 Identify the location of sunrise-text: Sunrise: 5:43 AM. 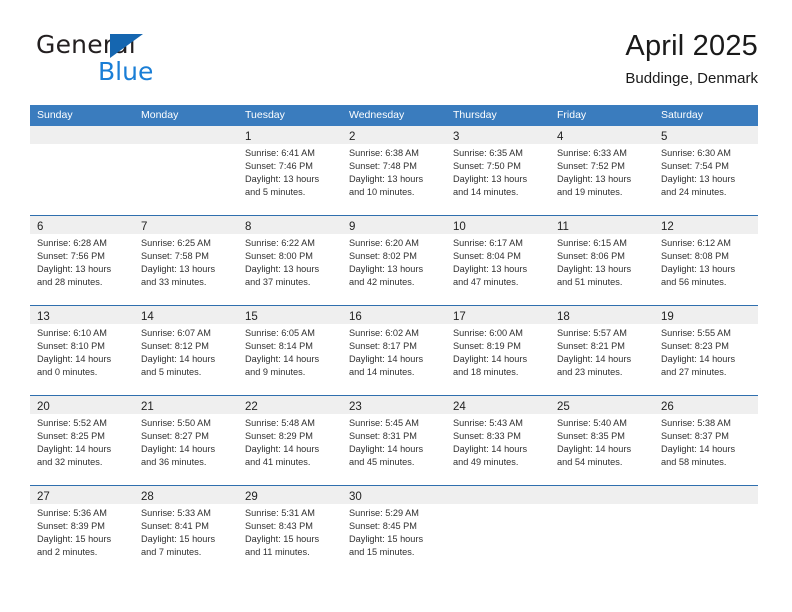
(488, 423).